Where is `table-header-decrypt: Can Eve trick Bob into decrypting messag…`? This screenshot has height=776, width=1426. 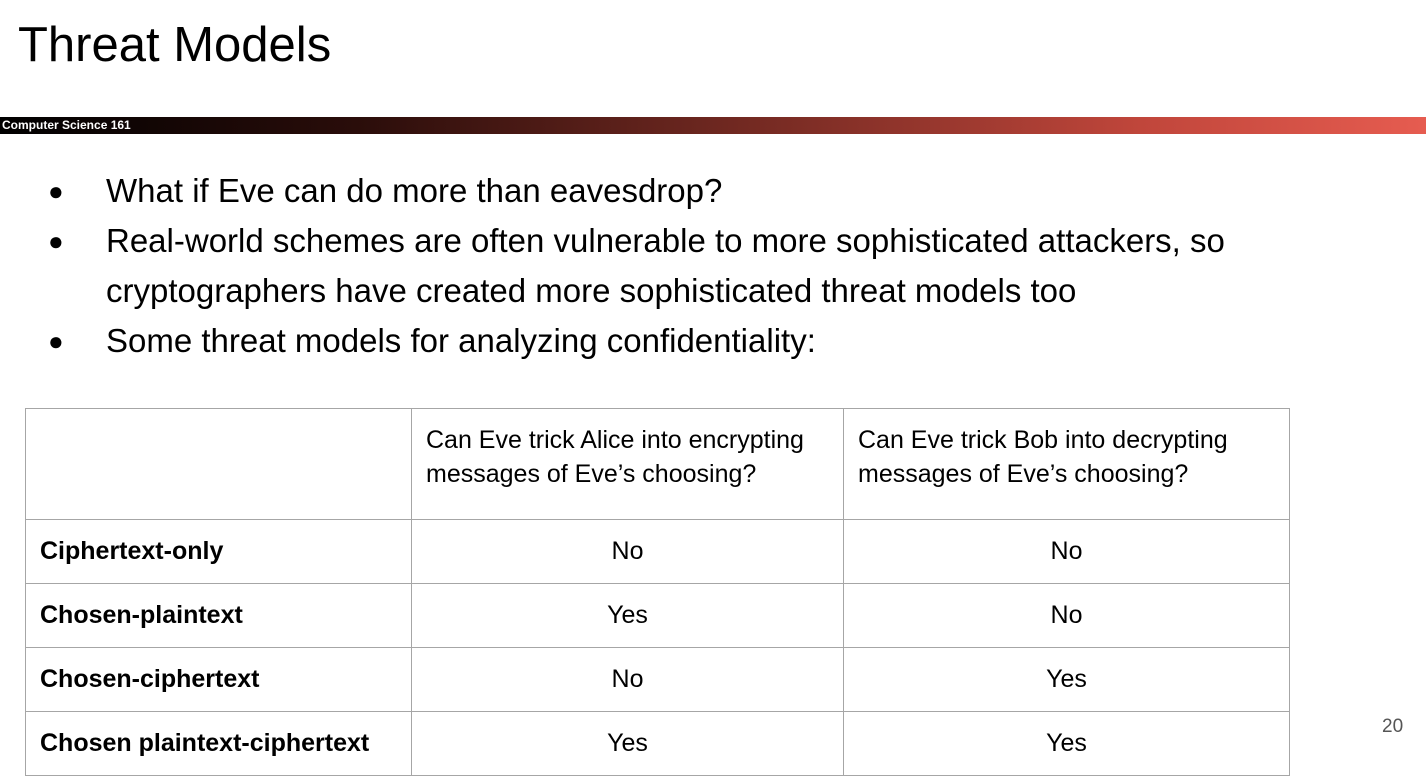
table-header-decrypt: Can Eve trick Bob into decrypting messag… is located at coordinates (1066, 464).